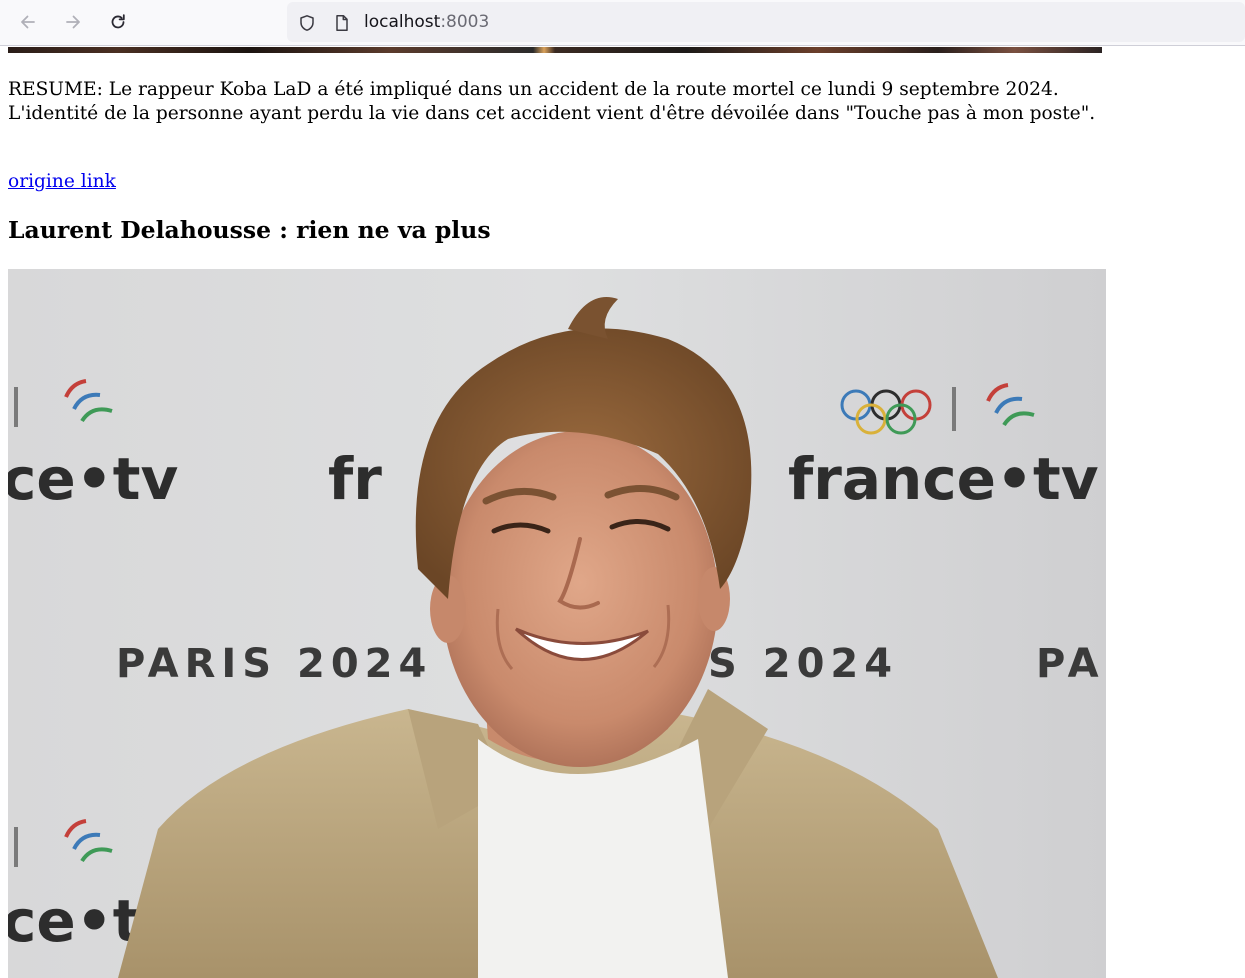 The height and width of the screenshot is (978, 1245). Describe the element at coordinates (402, 22) in the screenshot. I see `url-host: localhost` at that location.